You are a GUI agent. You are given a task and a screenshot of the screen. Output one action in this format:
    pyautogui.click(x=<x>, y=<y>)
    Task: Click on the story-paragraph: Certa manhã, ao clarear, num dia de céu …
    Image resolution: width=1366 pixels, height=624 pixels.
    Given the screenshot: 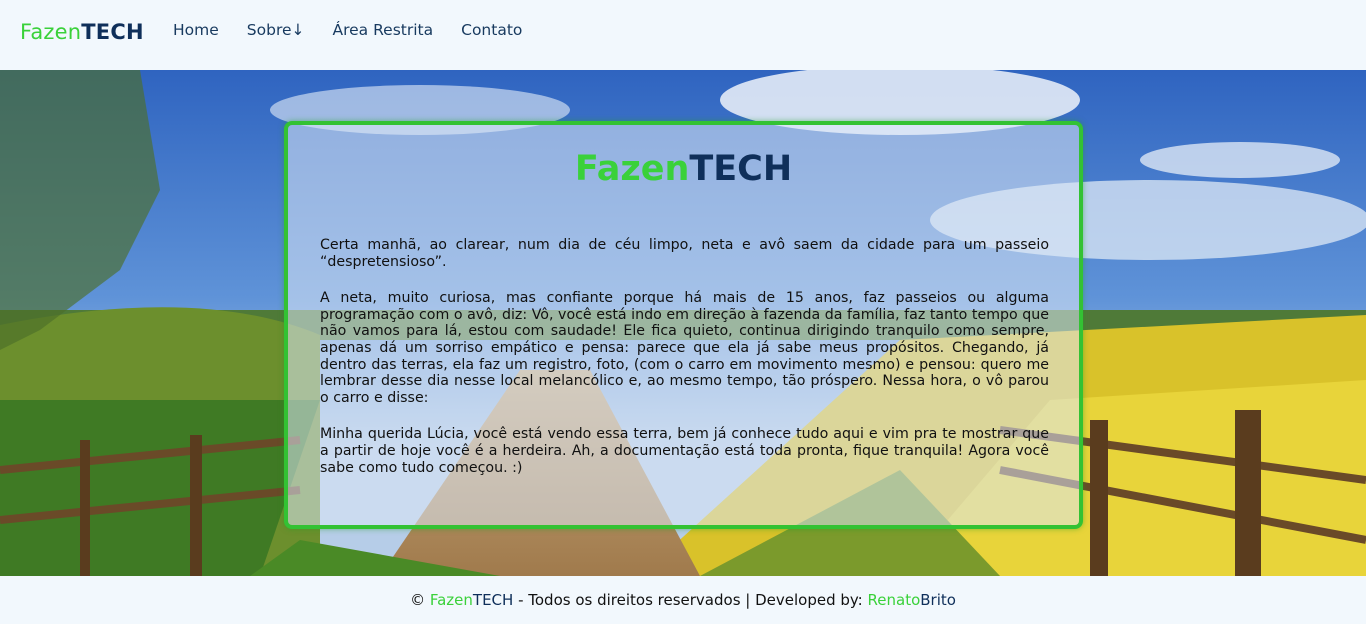 What is the action you would take?
    pyautogui.click(x=684, y=253)
    